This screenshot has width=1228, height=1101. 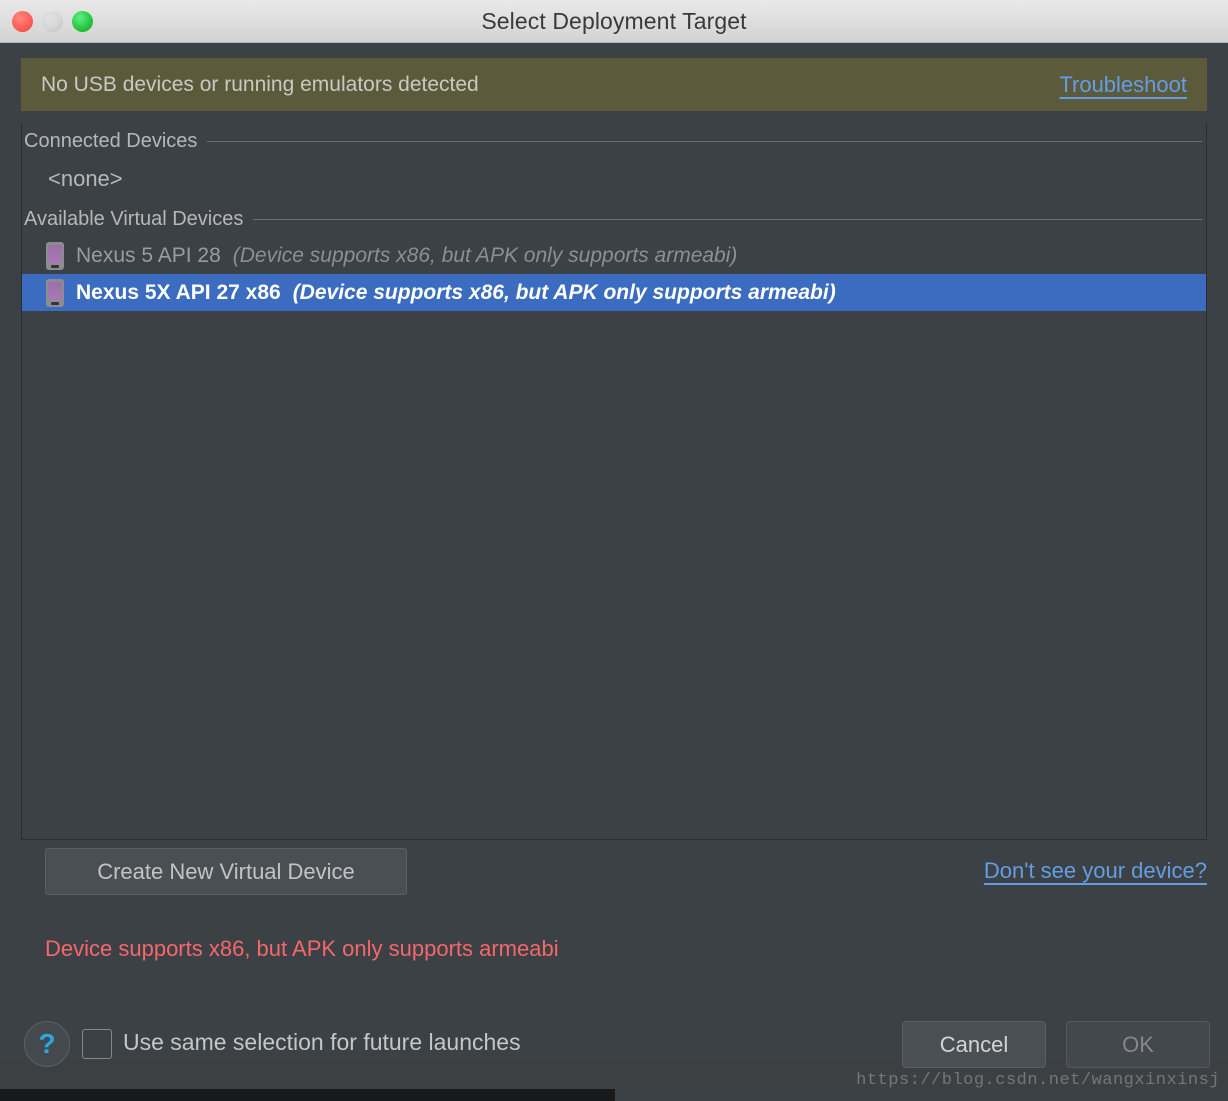 I want to click on title-bar: Select Deployment Target, so click(x=614, y=21).